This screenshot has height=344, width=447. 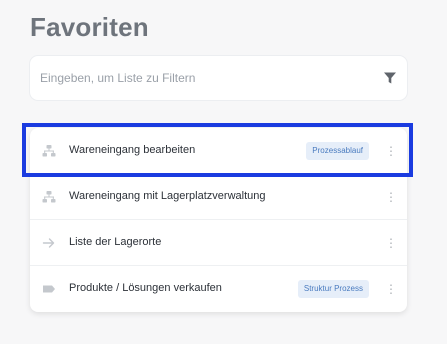 I want to click on page-title: Favoriten, so click(x=89, y=27).